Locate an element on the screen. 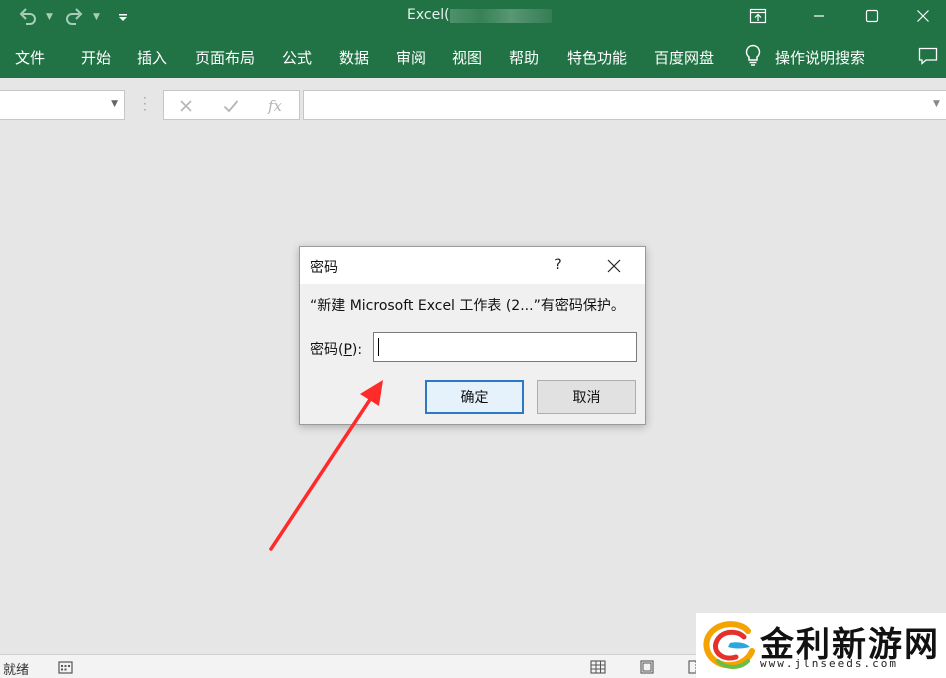 This screenshot has width=946, height=678. chevron-down-icon: ▼ is located at coordinates (114, 104).